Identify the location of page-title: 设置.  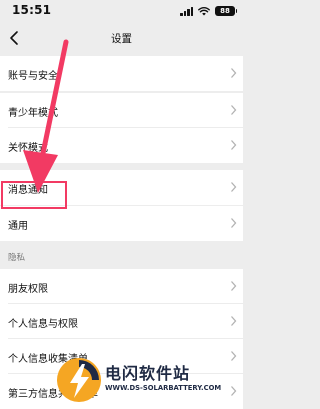
(121, 39).